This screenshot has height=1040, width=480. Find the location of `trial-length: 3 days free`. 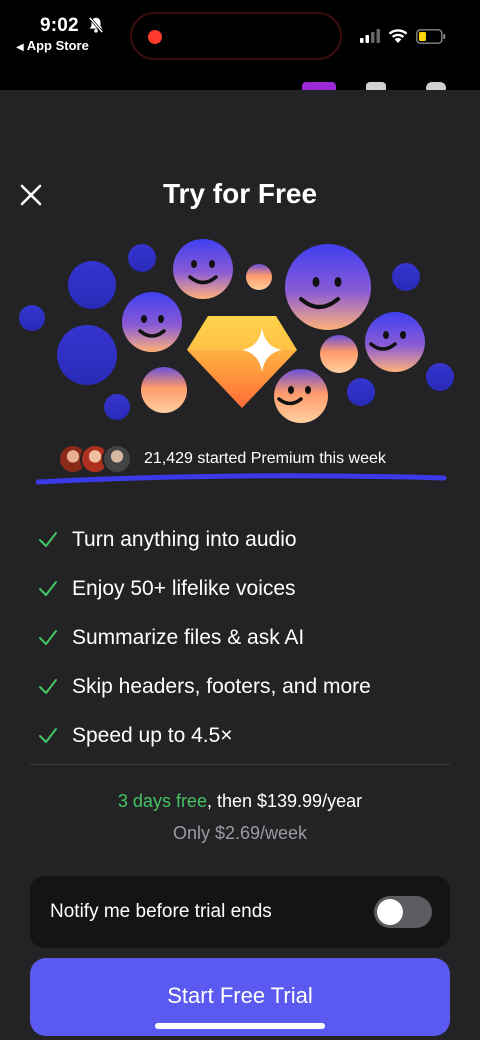

trial-length: 3 days free is located at coordinates (162, 801).